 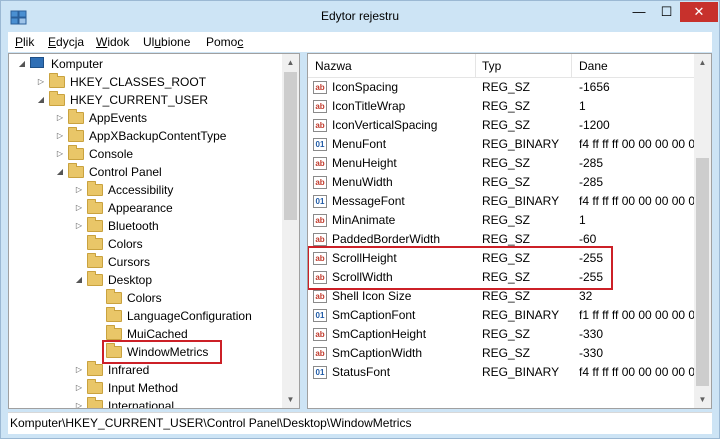 What do you see at coordinates (145, 402) in the screenshot?
I see `tree-item: ▷ International` at bounding box center [145, 402].